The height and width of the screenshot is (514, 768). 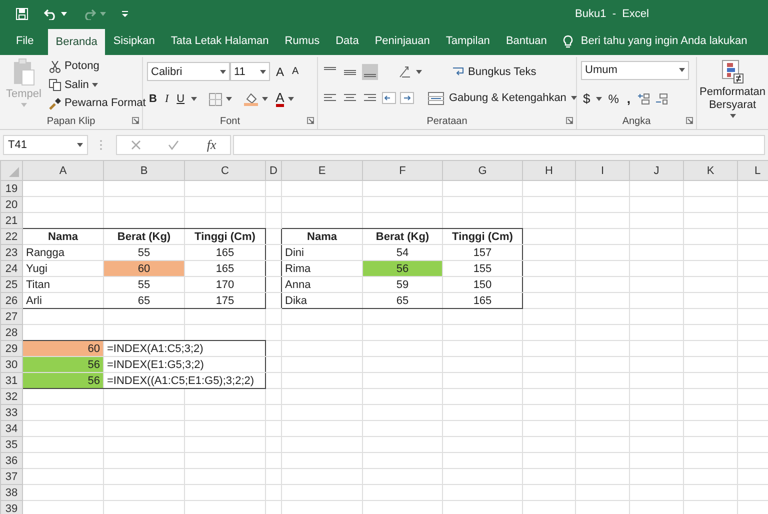 I want to click on percent-button: %, so click(x=613, y=98).